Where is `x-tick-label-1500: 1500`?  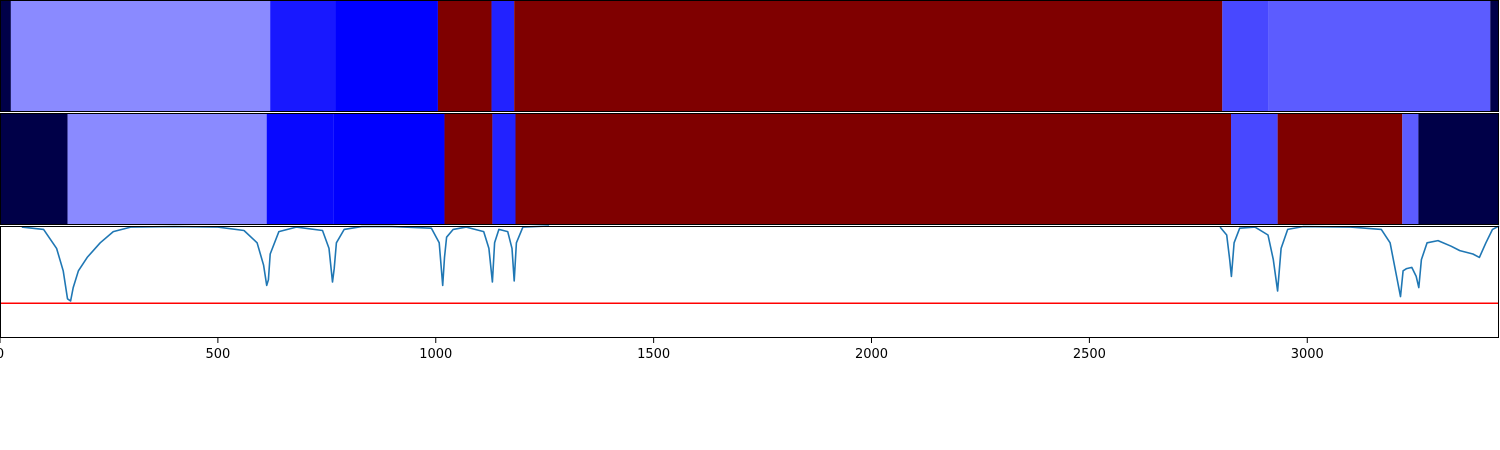 x-tick-label-1500: 1500 is located at coordinates (653, 354).